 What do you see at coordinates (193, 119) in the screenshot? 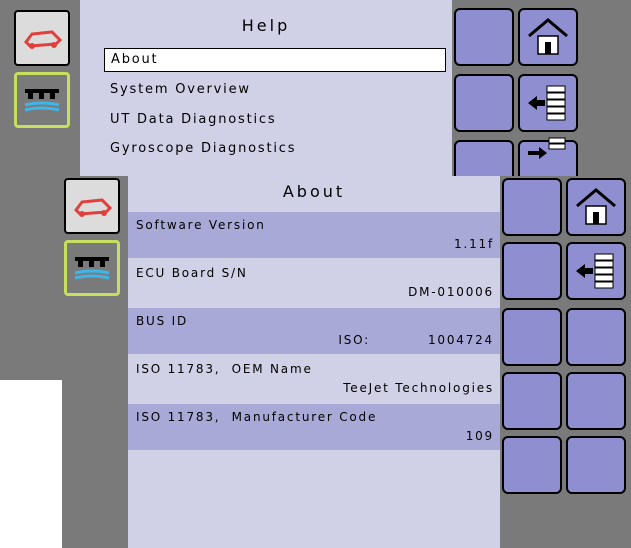
I see `menu-item-ut-data-diagnostics: UT Data Diagnostics` at bounding box center [193, 119].